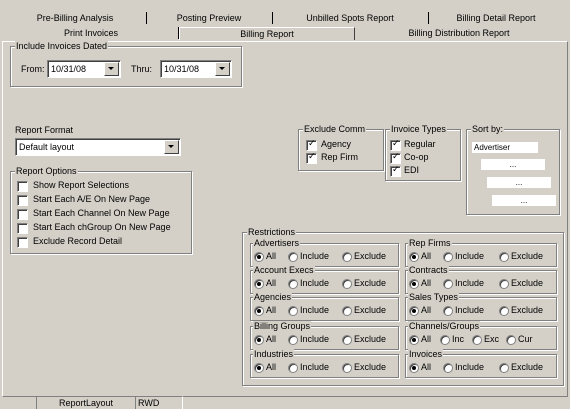 The width and height of the screenshot is (570, 409). Describe the element at coordinates (209, 18) in the screenshot. I see `tab-posting-preview: Posting Preview` at that location.